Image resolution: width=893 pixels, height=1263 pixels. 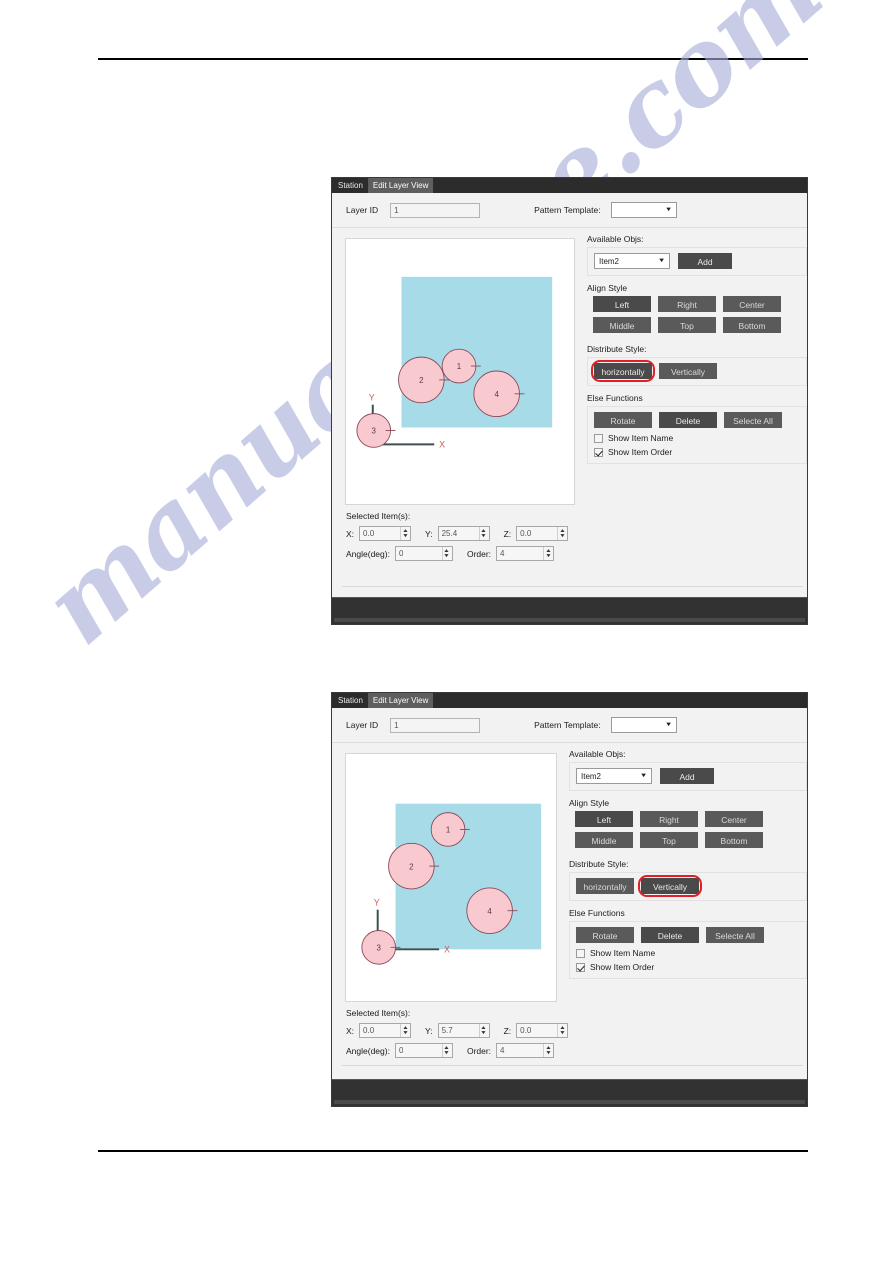 What do you see at coordinates (369, 533) in the screenshot?
I see `x-value: 0.0` at bounding box center [369, 533].